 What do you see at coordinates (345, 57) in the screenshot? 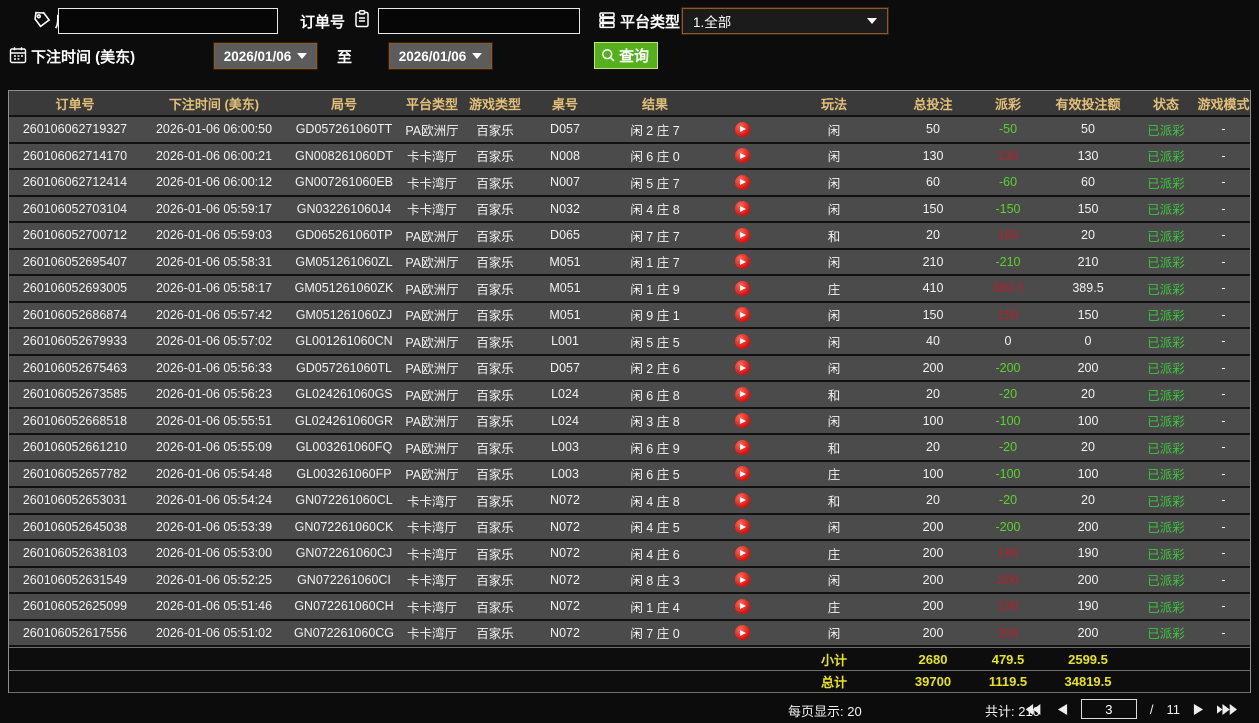
I see `date-range-to-label: 至` at bounding box center [345, 57].